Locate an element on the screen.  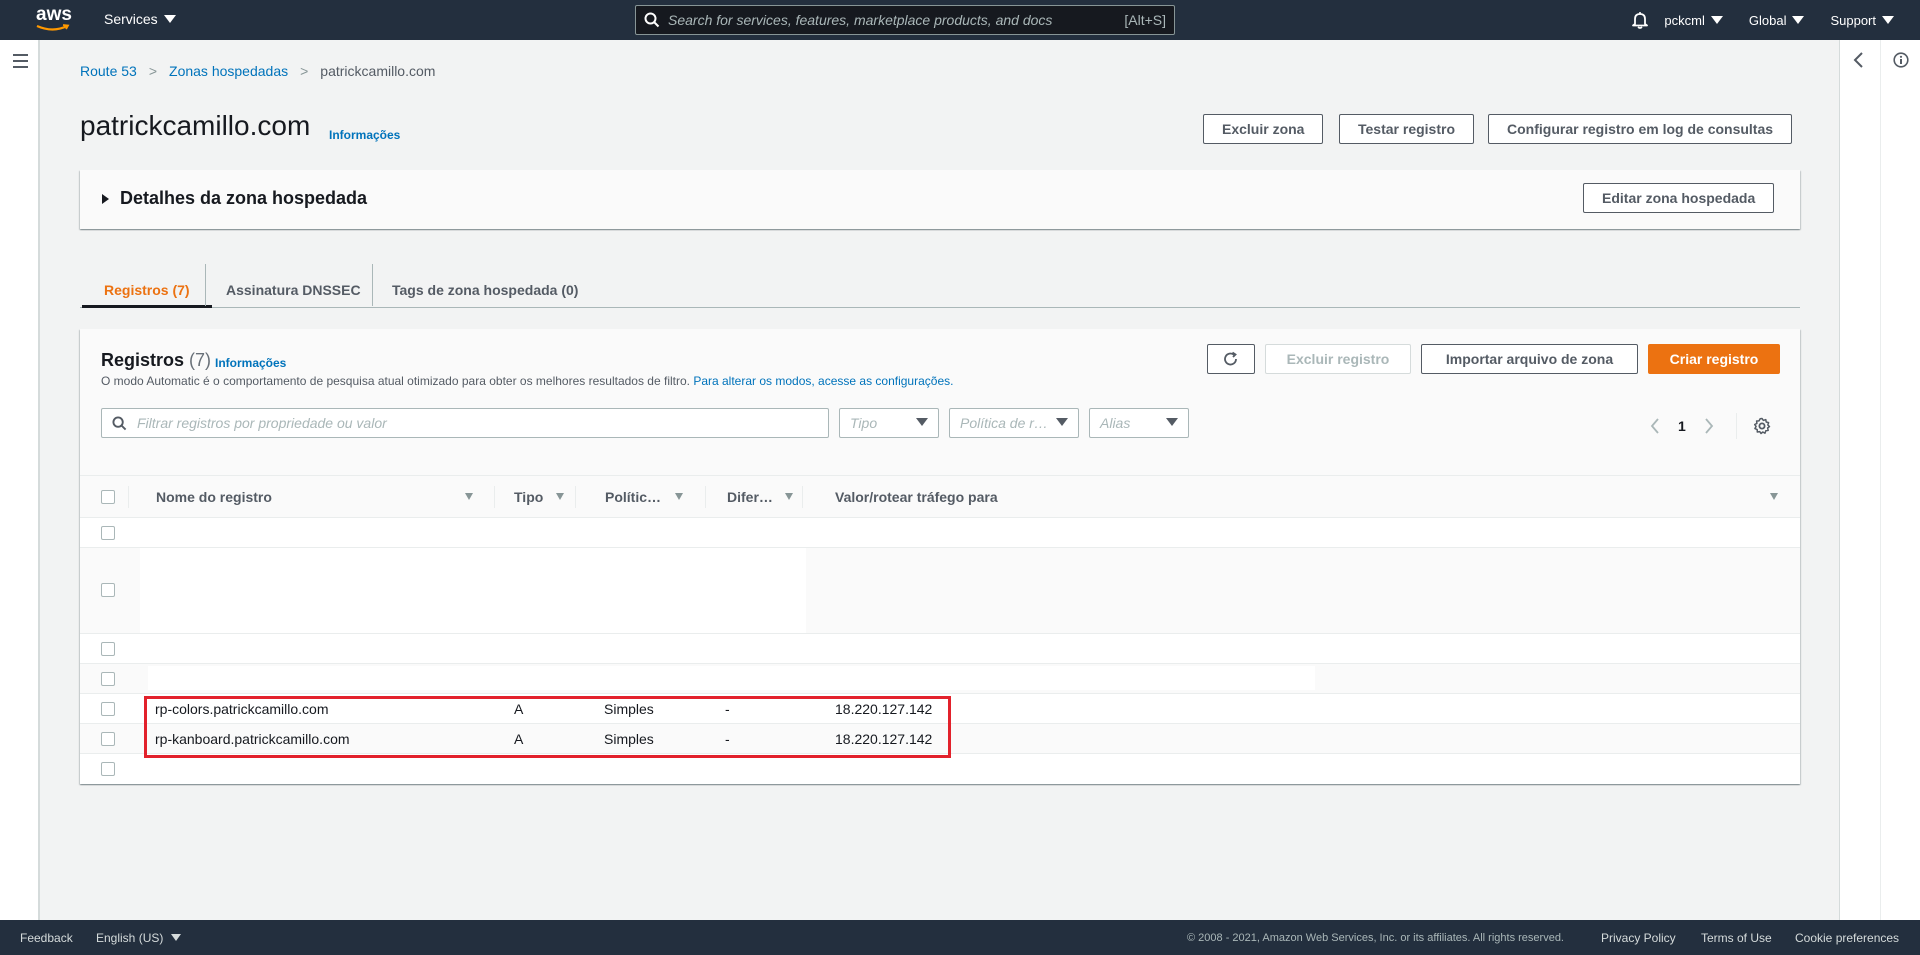
select-all-checkbox is located at coordinates (108, 497).